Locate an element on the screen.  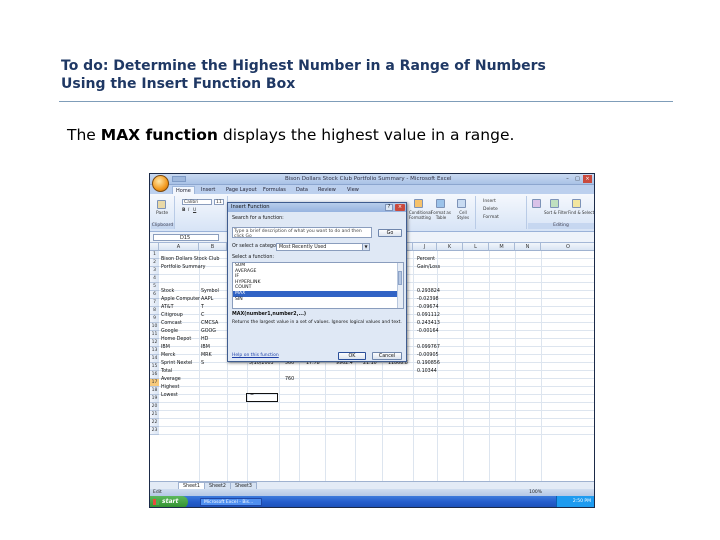
row-header: 5 is located at coordinates (154, 287).